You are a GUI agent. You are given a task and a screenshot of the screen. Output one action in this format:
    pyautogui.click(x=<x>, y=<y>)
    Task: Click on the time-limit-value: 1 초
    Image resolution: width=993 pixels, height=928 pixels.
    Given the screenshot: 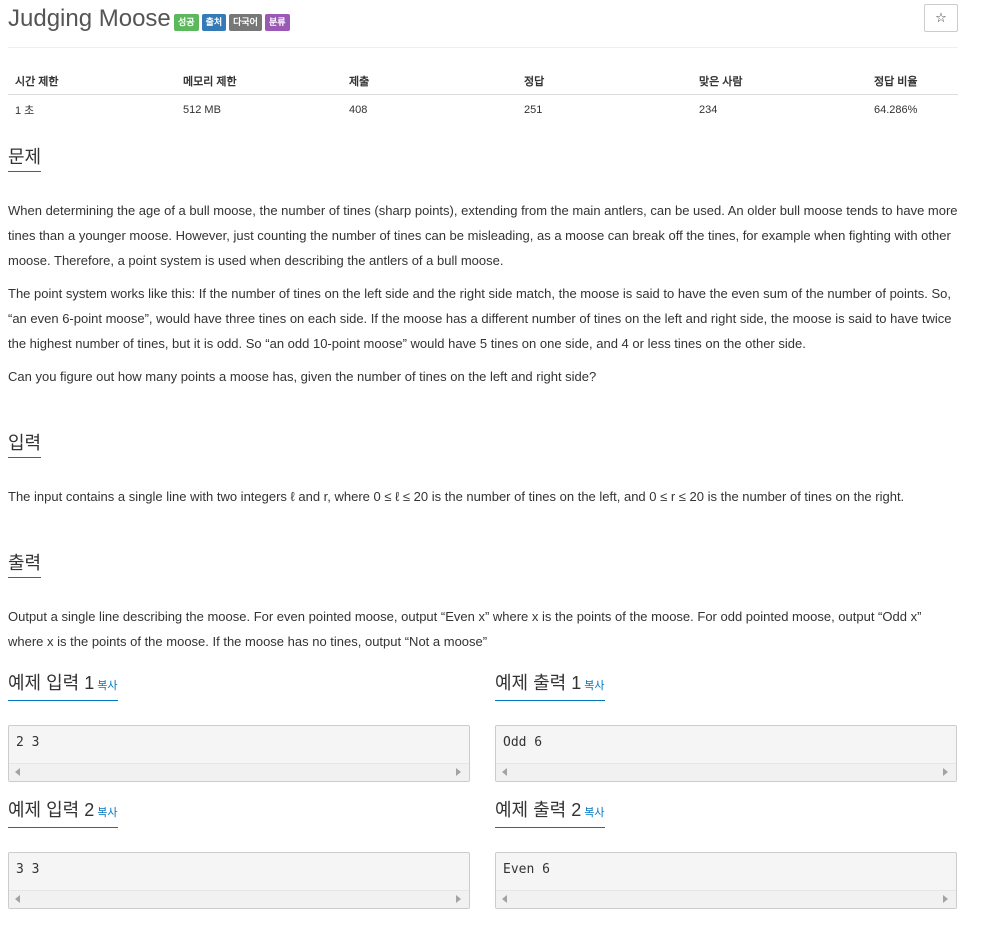 What is the action you would take?
    pyautogui.click(x=25, y=111)
    